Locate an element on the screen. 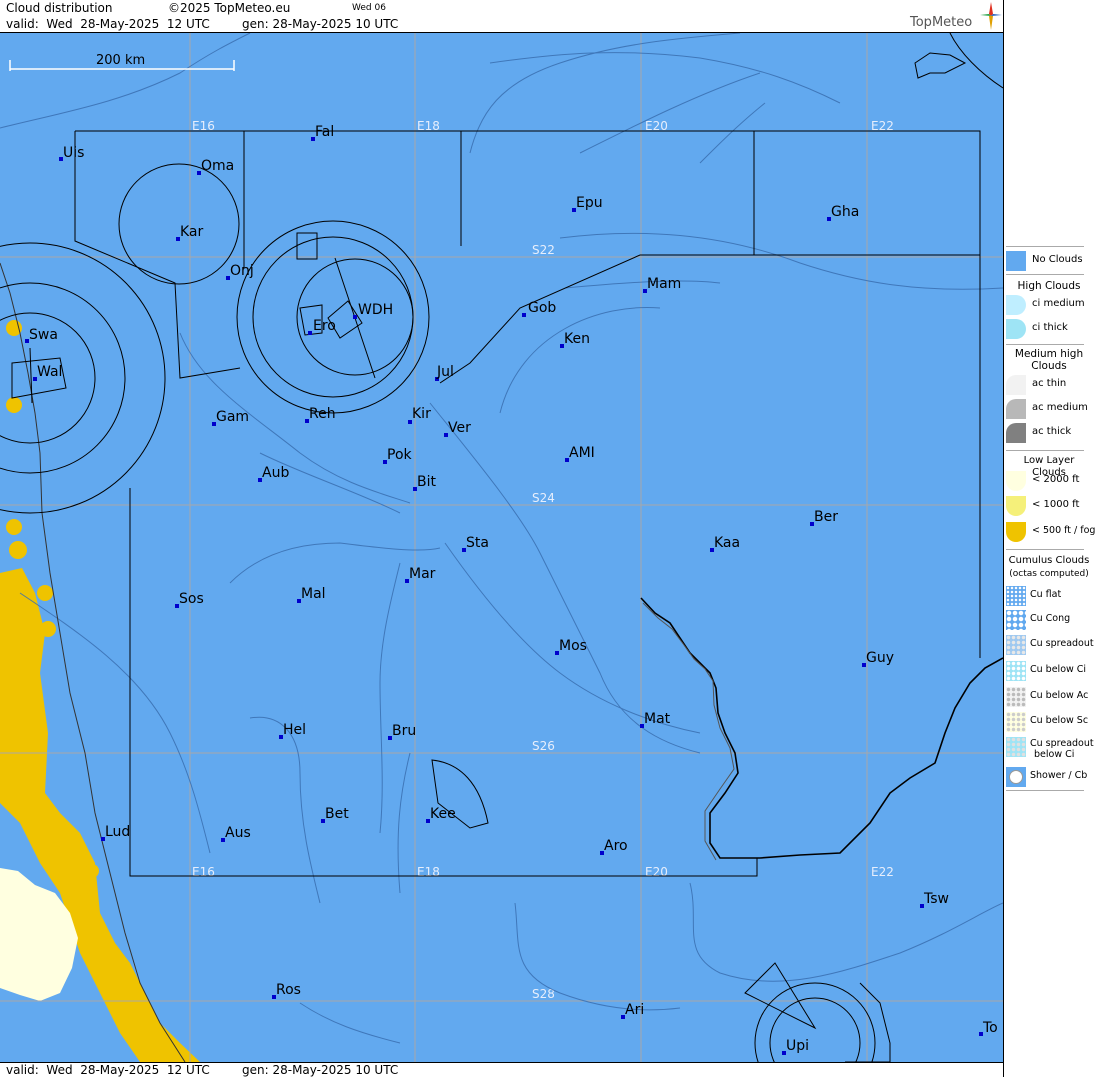  city-sta: Sta is located at coordinates (475, 543).